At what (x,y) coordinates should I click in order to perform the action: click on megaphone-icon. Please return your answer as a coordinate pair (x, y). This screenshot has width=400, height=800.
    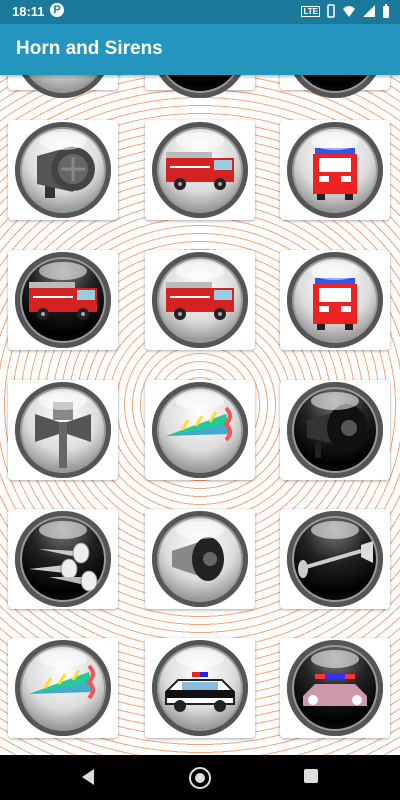
    Looking at the image, I should click on (200, 559).